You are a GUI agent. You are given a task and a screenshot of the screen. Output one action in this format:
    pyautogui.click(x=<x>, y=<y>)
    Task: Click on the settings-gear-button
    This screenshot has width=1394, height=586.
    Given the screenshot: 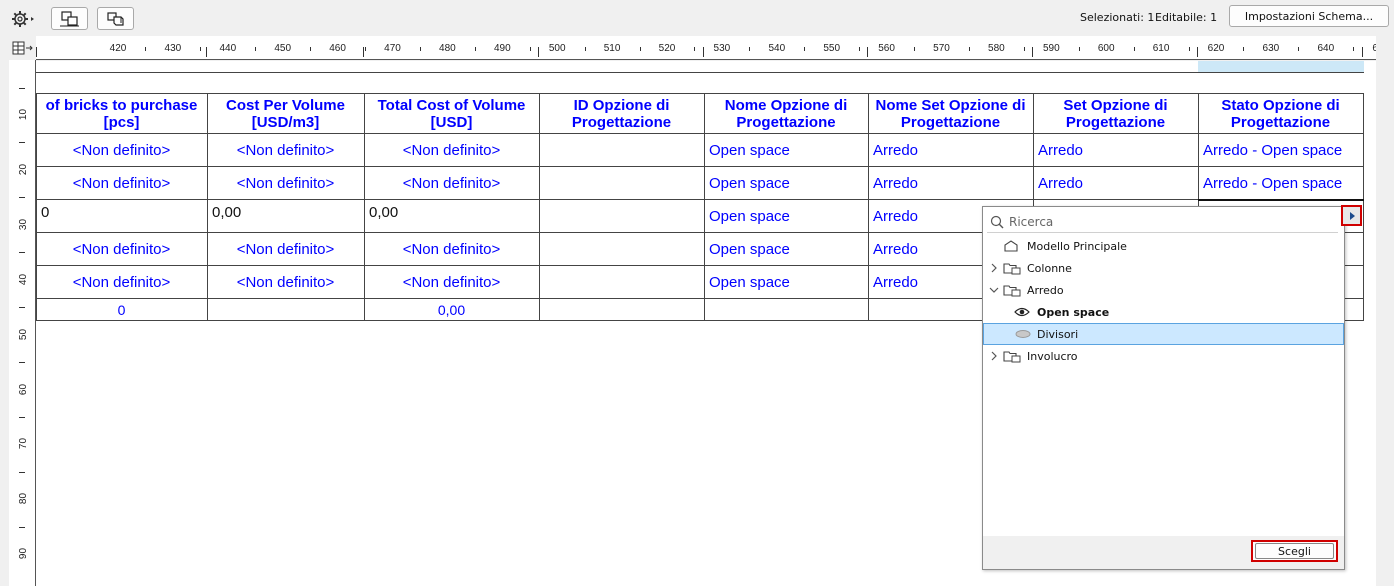 What is the action you would take?
    pyautogui.click(x=22, y=18)
    